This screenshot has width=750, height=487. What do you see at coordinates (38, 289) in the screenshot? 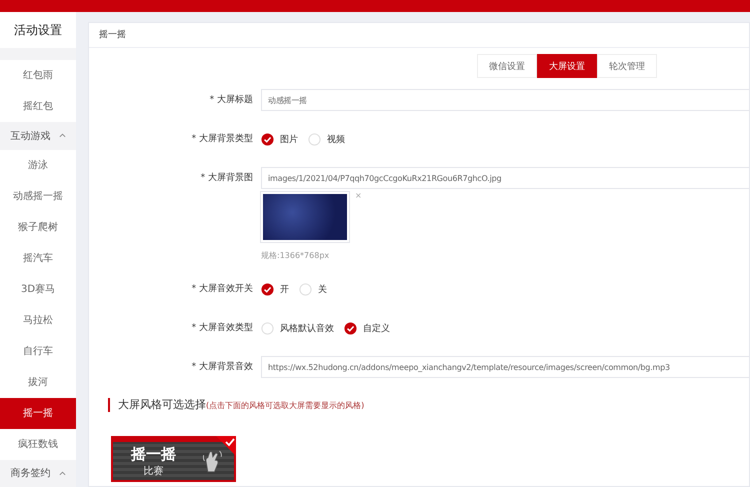
I see `sidebar-item: 3D赛马` at bounding box center [38, 289].